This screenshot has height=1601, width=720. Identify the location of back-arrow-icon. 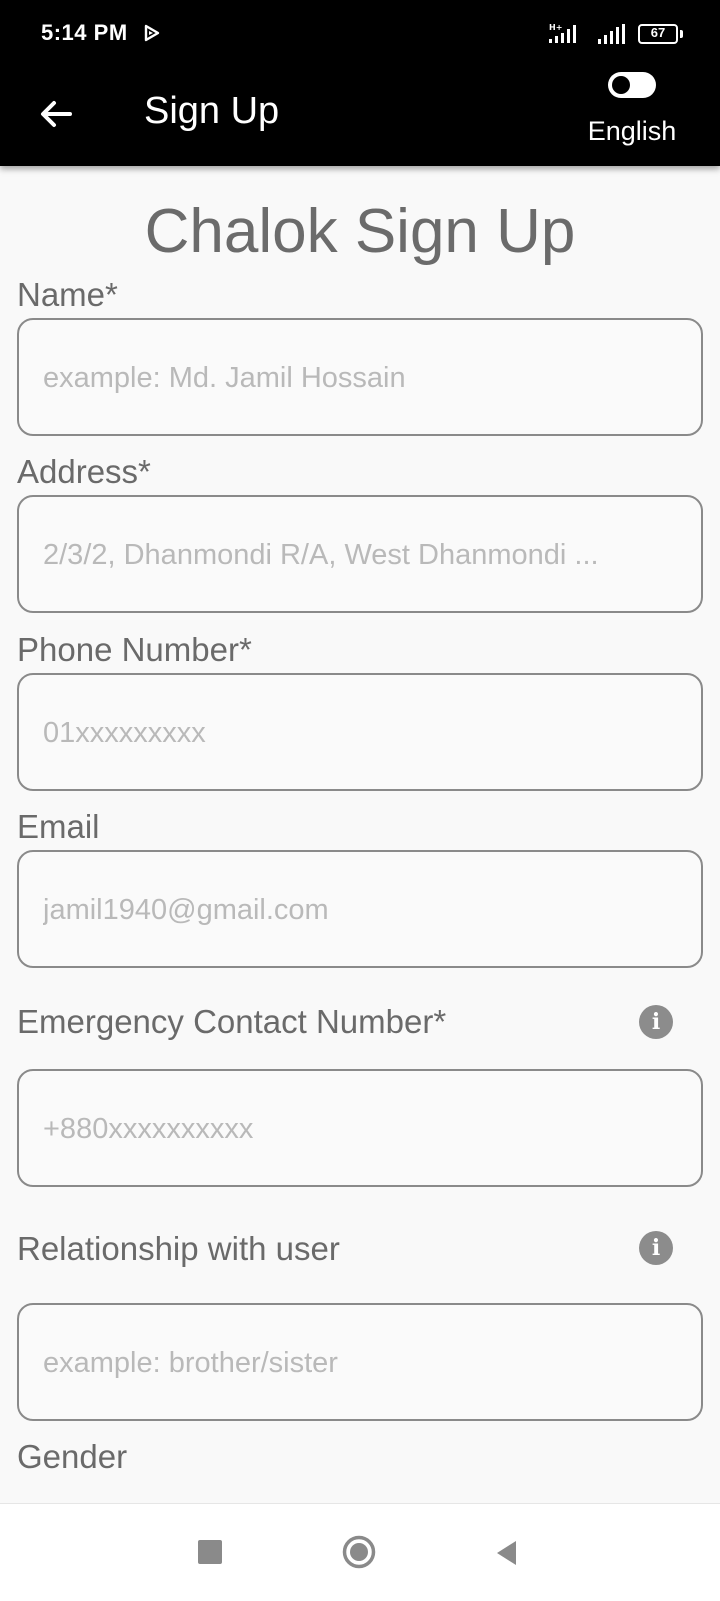
(56, 114).